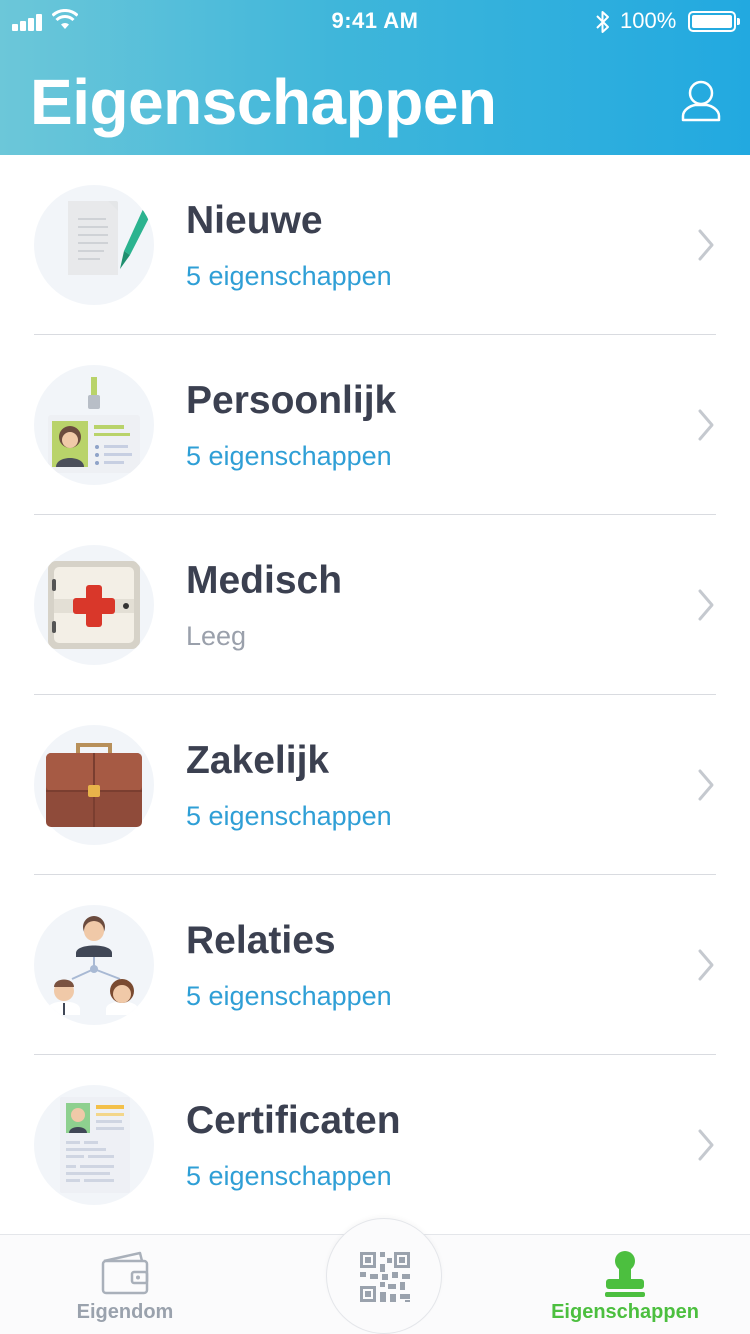  Describe the element at coordinates (264, 580) in the screenshot. I see `category-title: Medisch` at that location.